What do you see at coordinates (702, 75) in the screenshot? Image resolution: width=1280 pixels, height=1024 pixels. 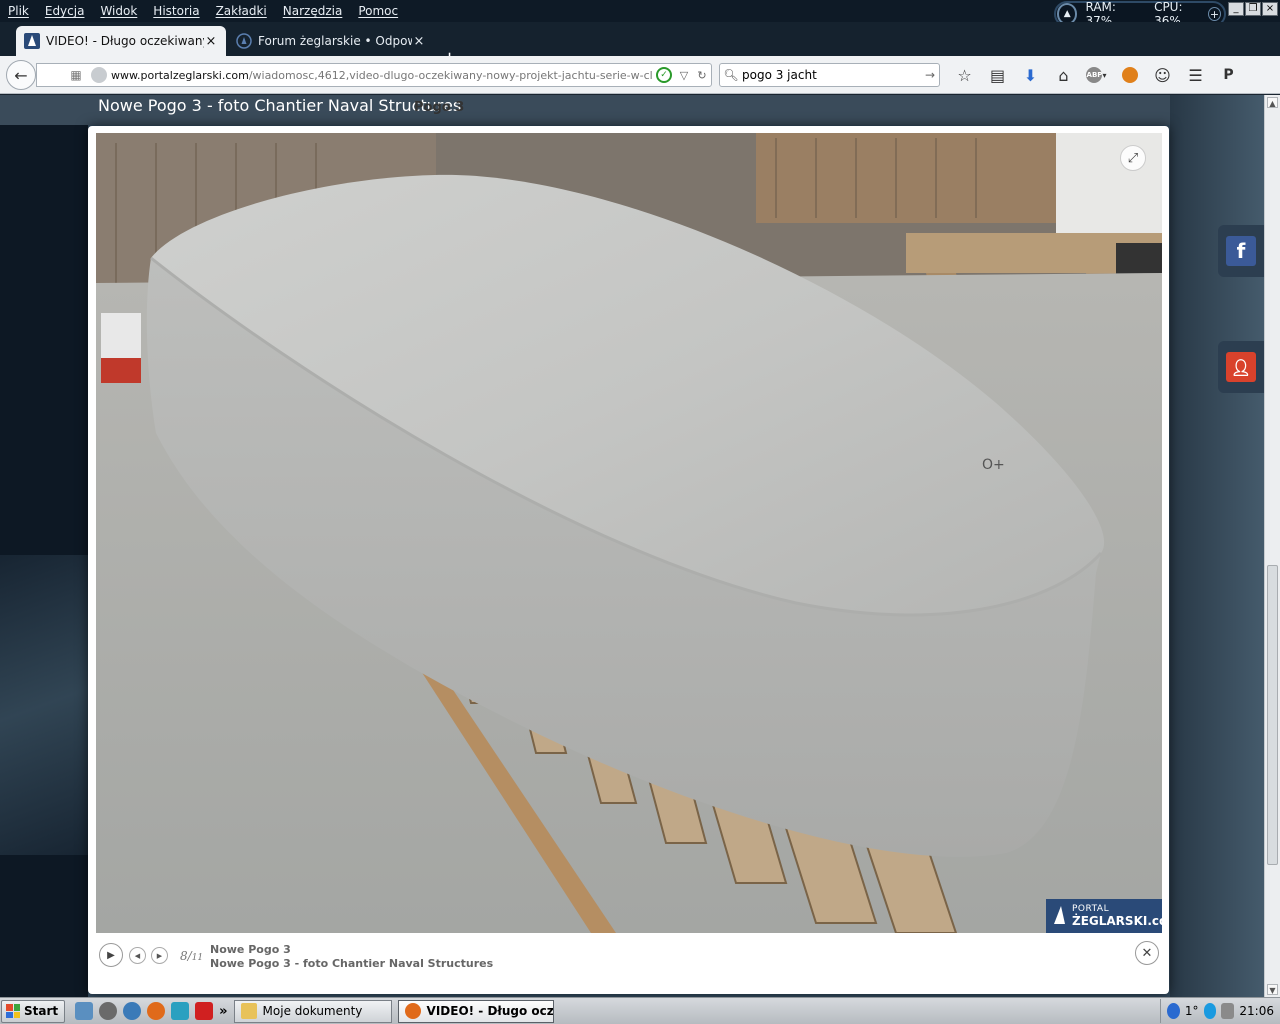 I see `reload-icon: ↻` at bounding box center [702, 75].